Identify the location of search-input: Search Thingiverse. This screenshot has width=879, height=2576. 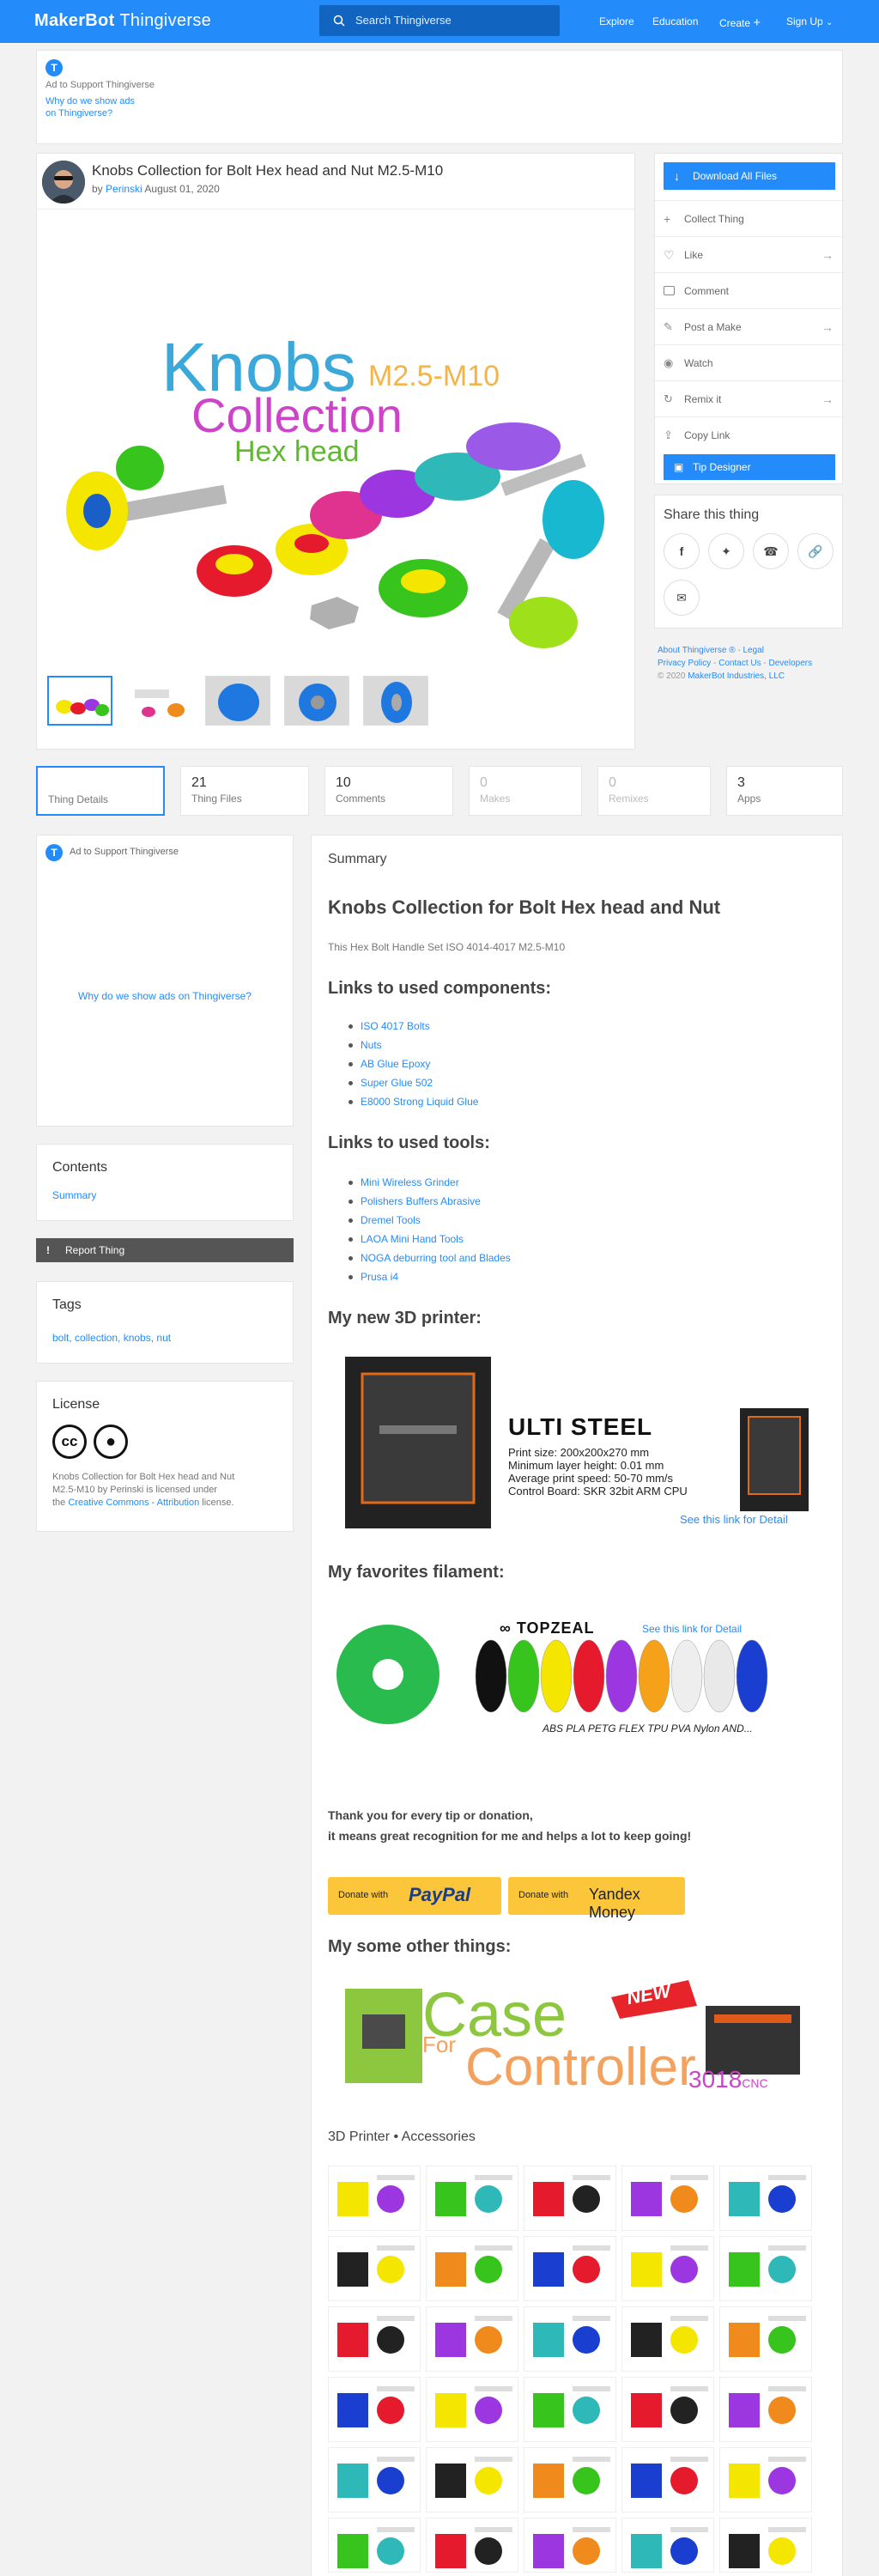
(439, 21).